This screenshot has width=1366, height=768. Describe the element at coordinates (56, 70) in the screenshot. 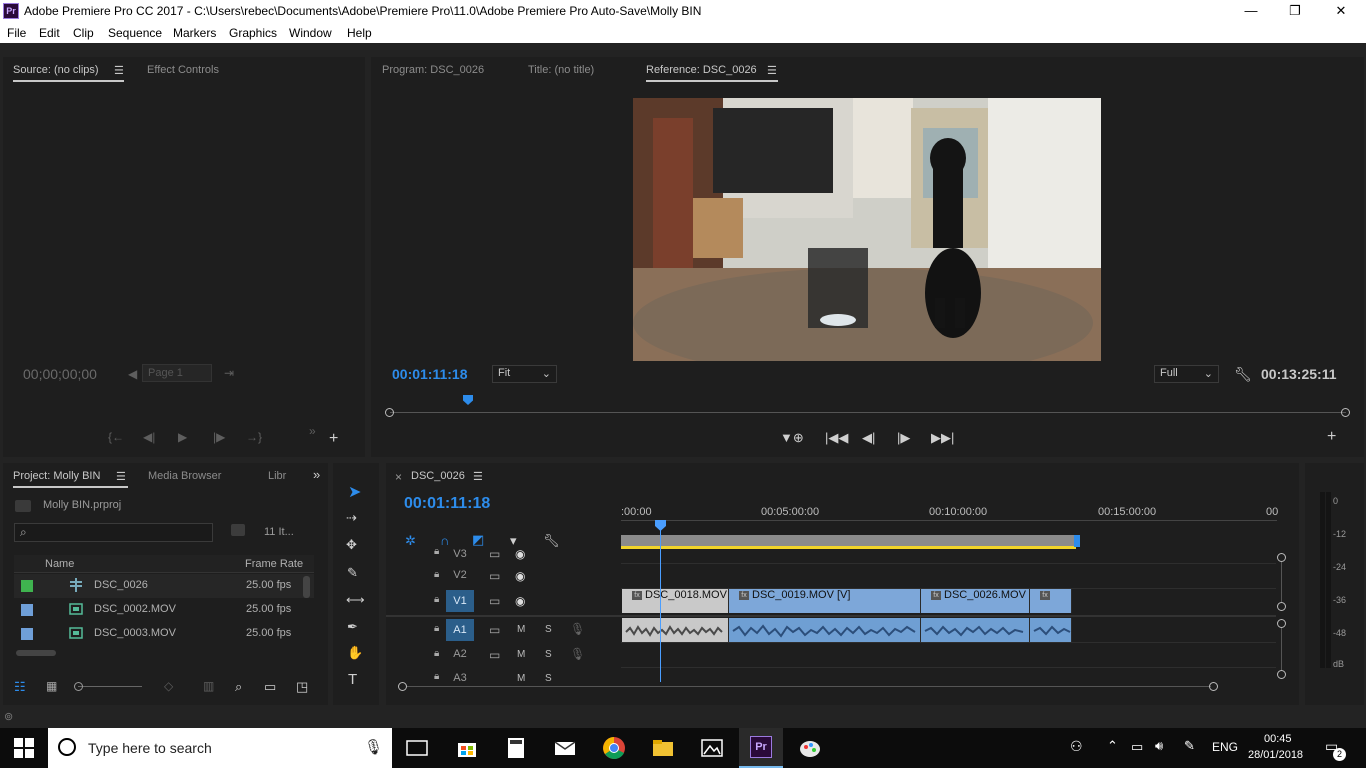

I see `tab-source: Source: (no clips)` at that location.